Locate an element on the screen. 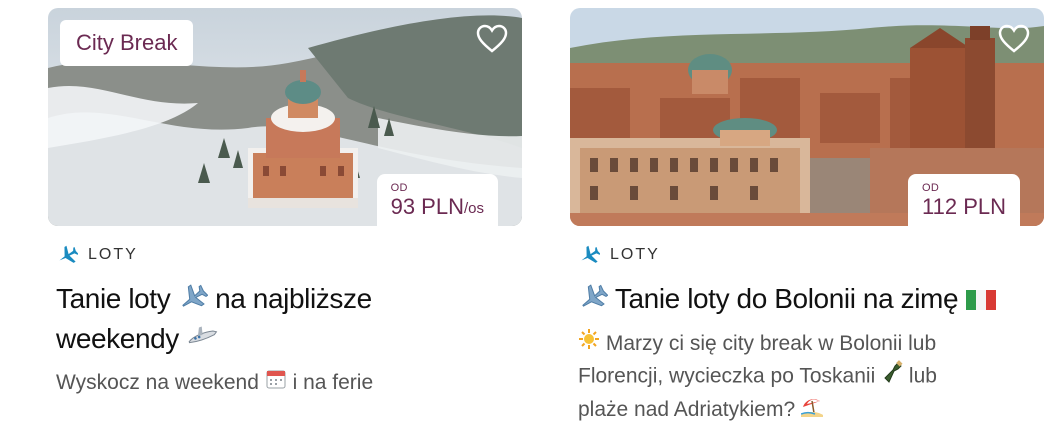 This screenshot has height=434, width=1046. title-part: Tanie loty is located at coordinates (113, 298).